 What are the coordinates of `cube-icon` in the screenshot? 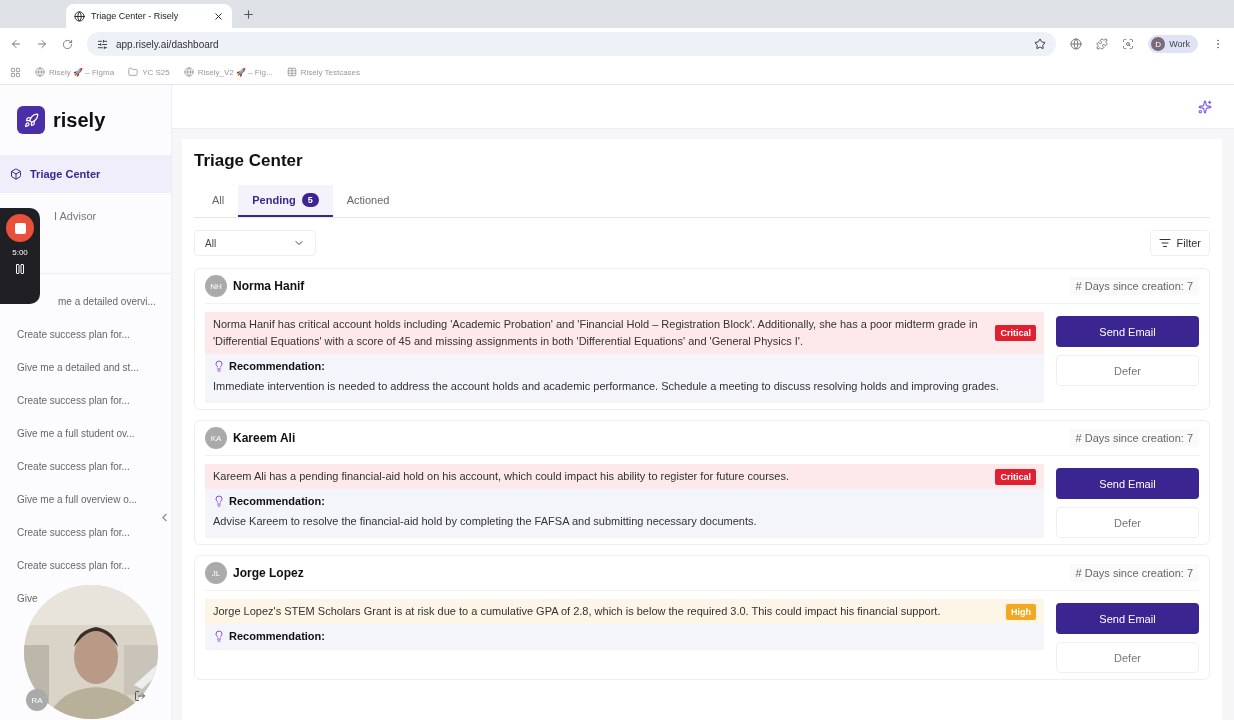 It's located at (16, 174).